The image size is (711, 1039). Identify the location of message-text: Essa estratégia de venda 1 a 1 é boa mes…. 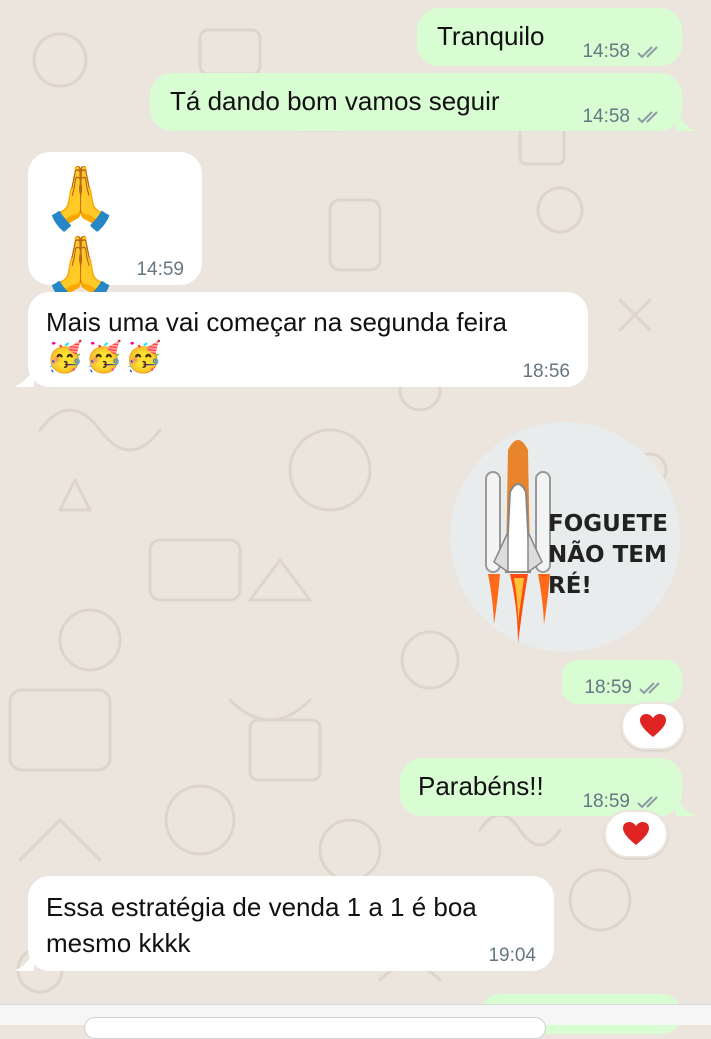
(261, 925).